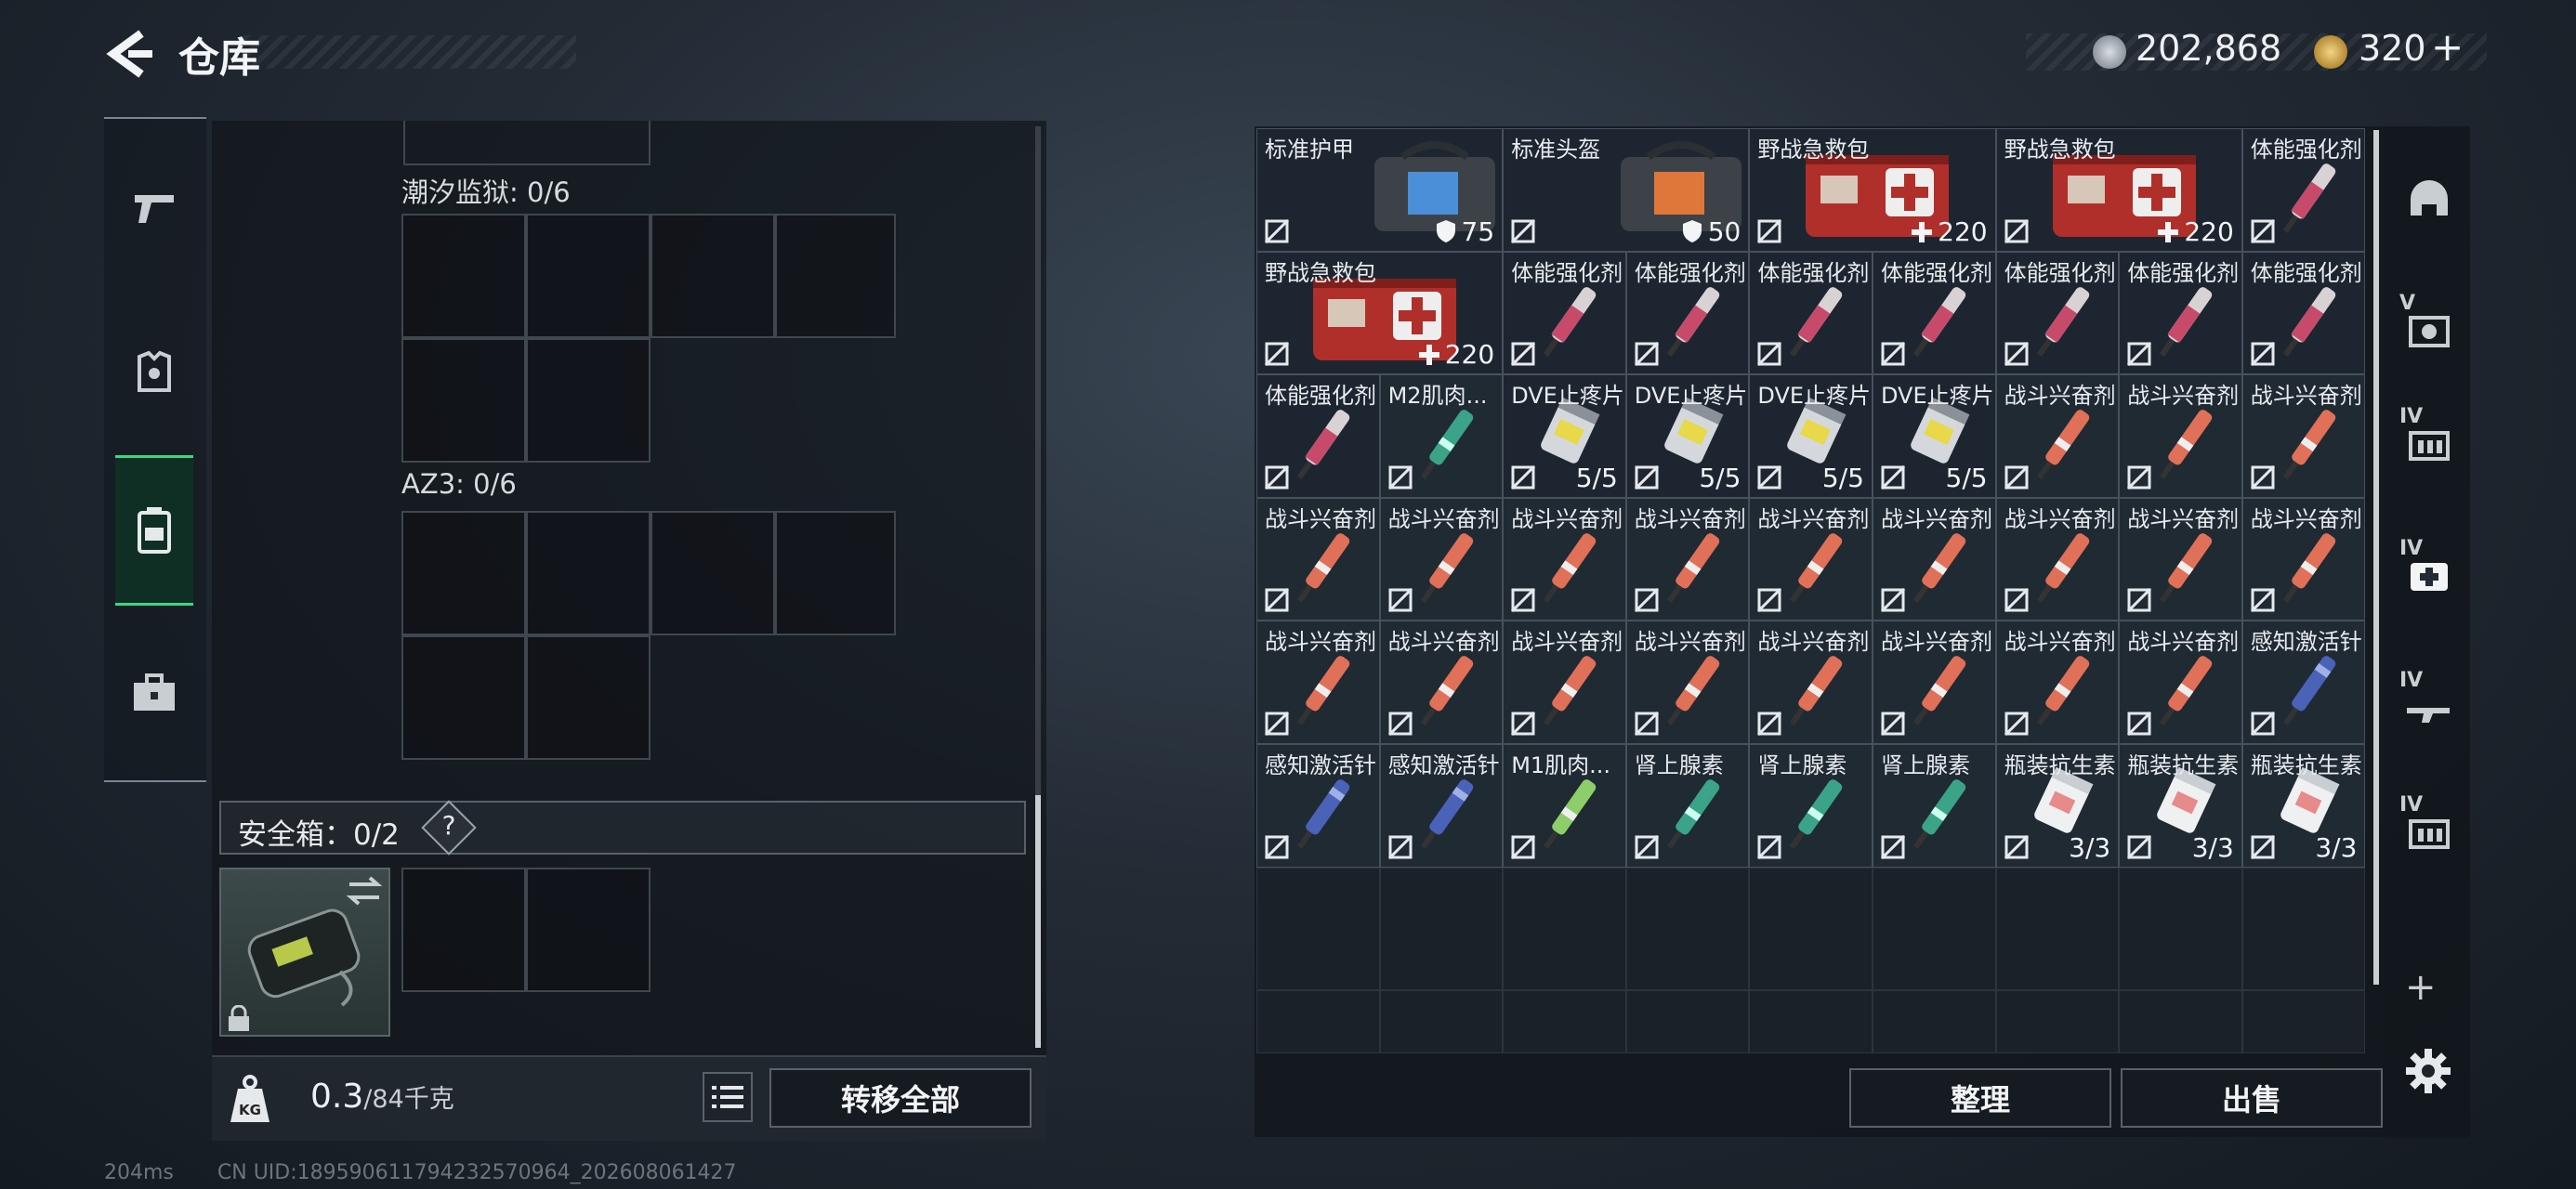  Describe the element at coordinates (131, 54) in the screenshot. I see `back-button` at that location.